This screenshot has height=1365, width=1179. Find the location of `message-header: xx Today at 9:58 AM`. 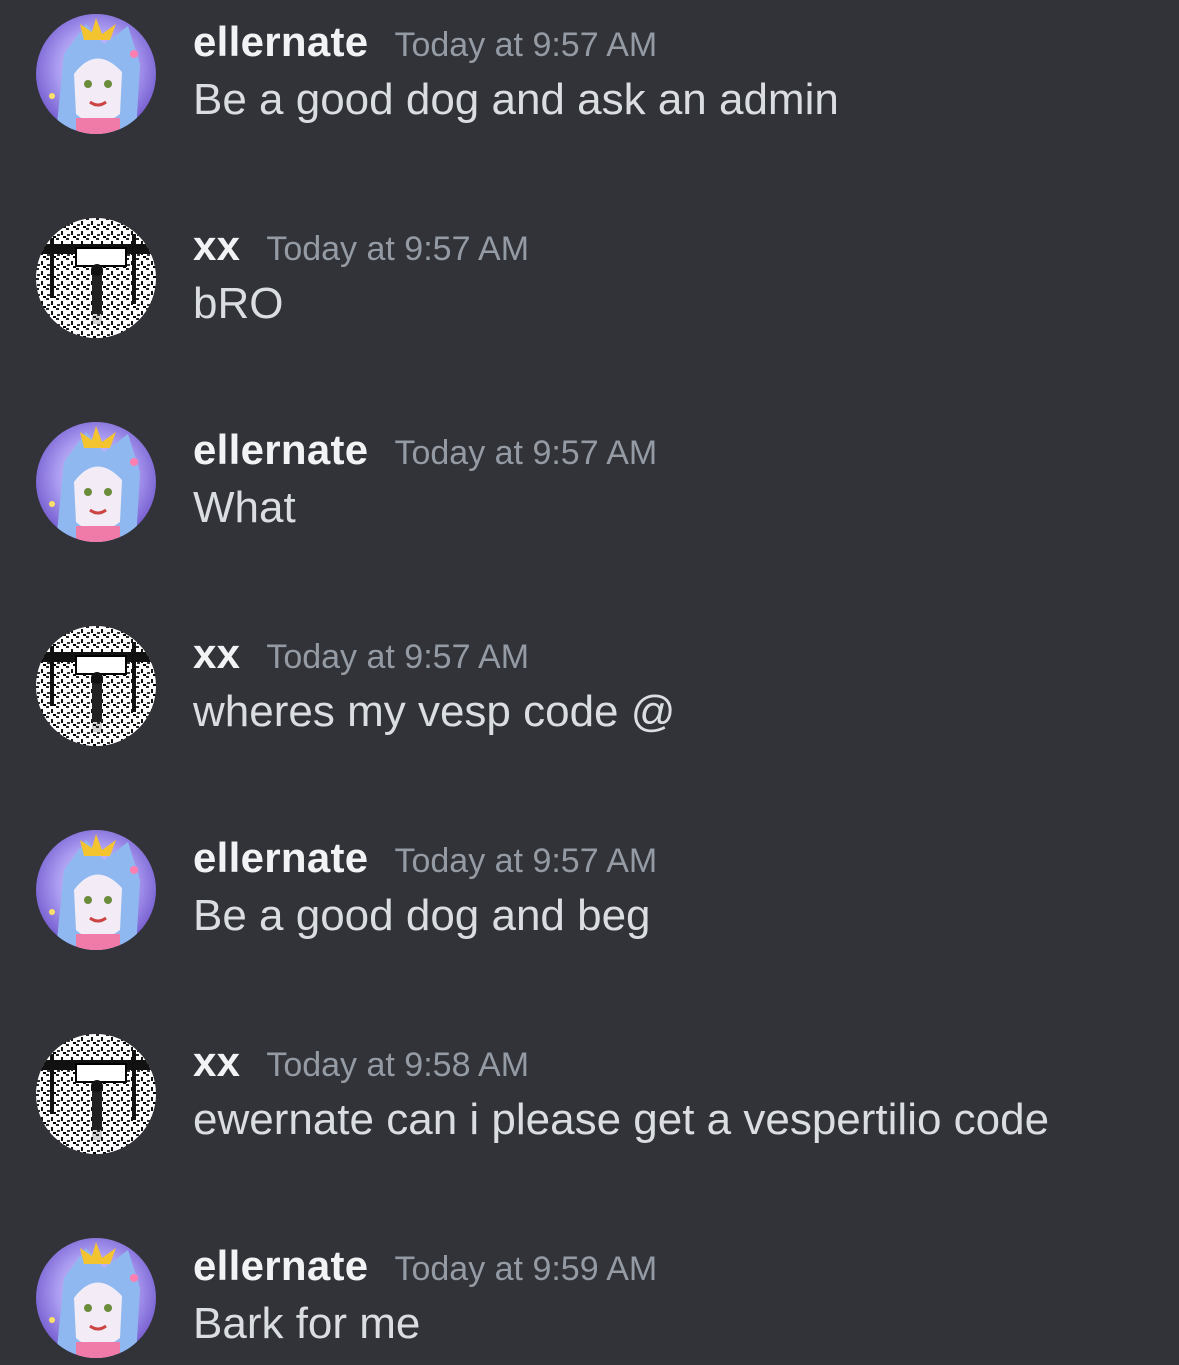

message-header: xx Today at 9:58 AM is located at coordinates (361, 1066).